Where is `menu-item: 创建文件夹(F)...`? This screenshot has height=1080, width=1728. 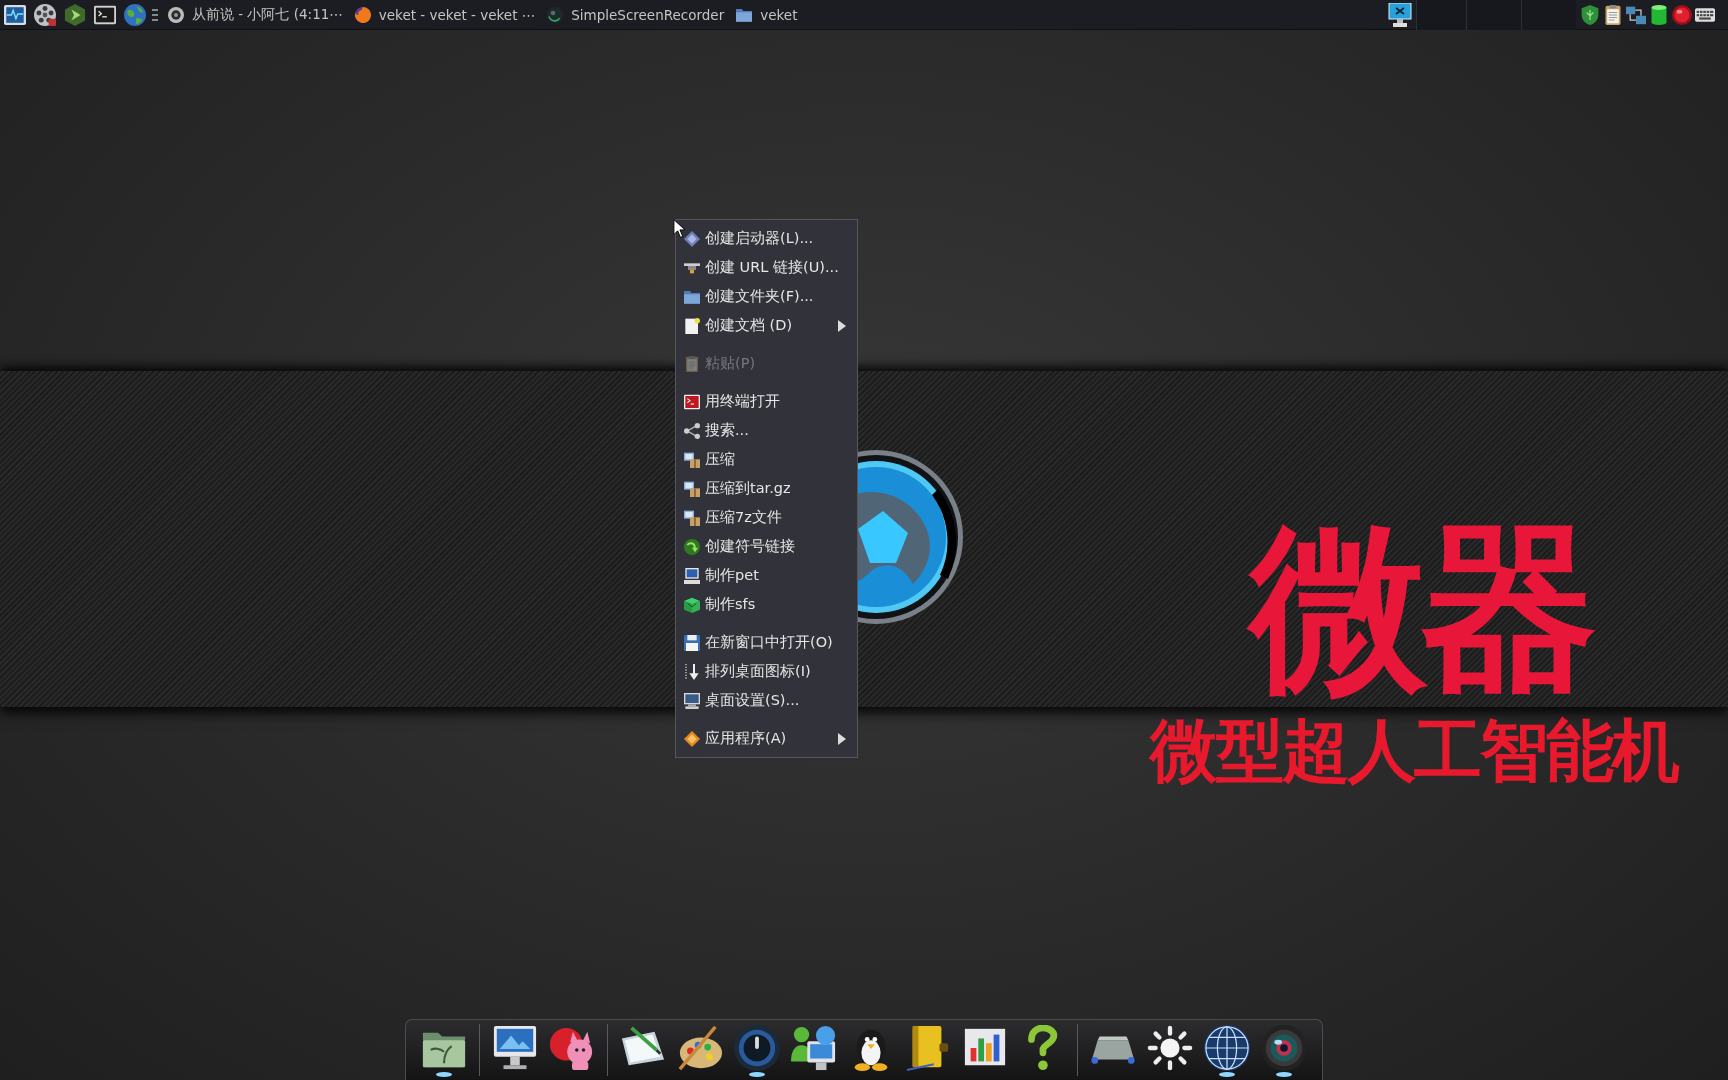 menu-item: 创建文件夹(F)... is located at coordinates (766, 296).